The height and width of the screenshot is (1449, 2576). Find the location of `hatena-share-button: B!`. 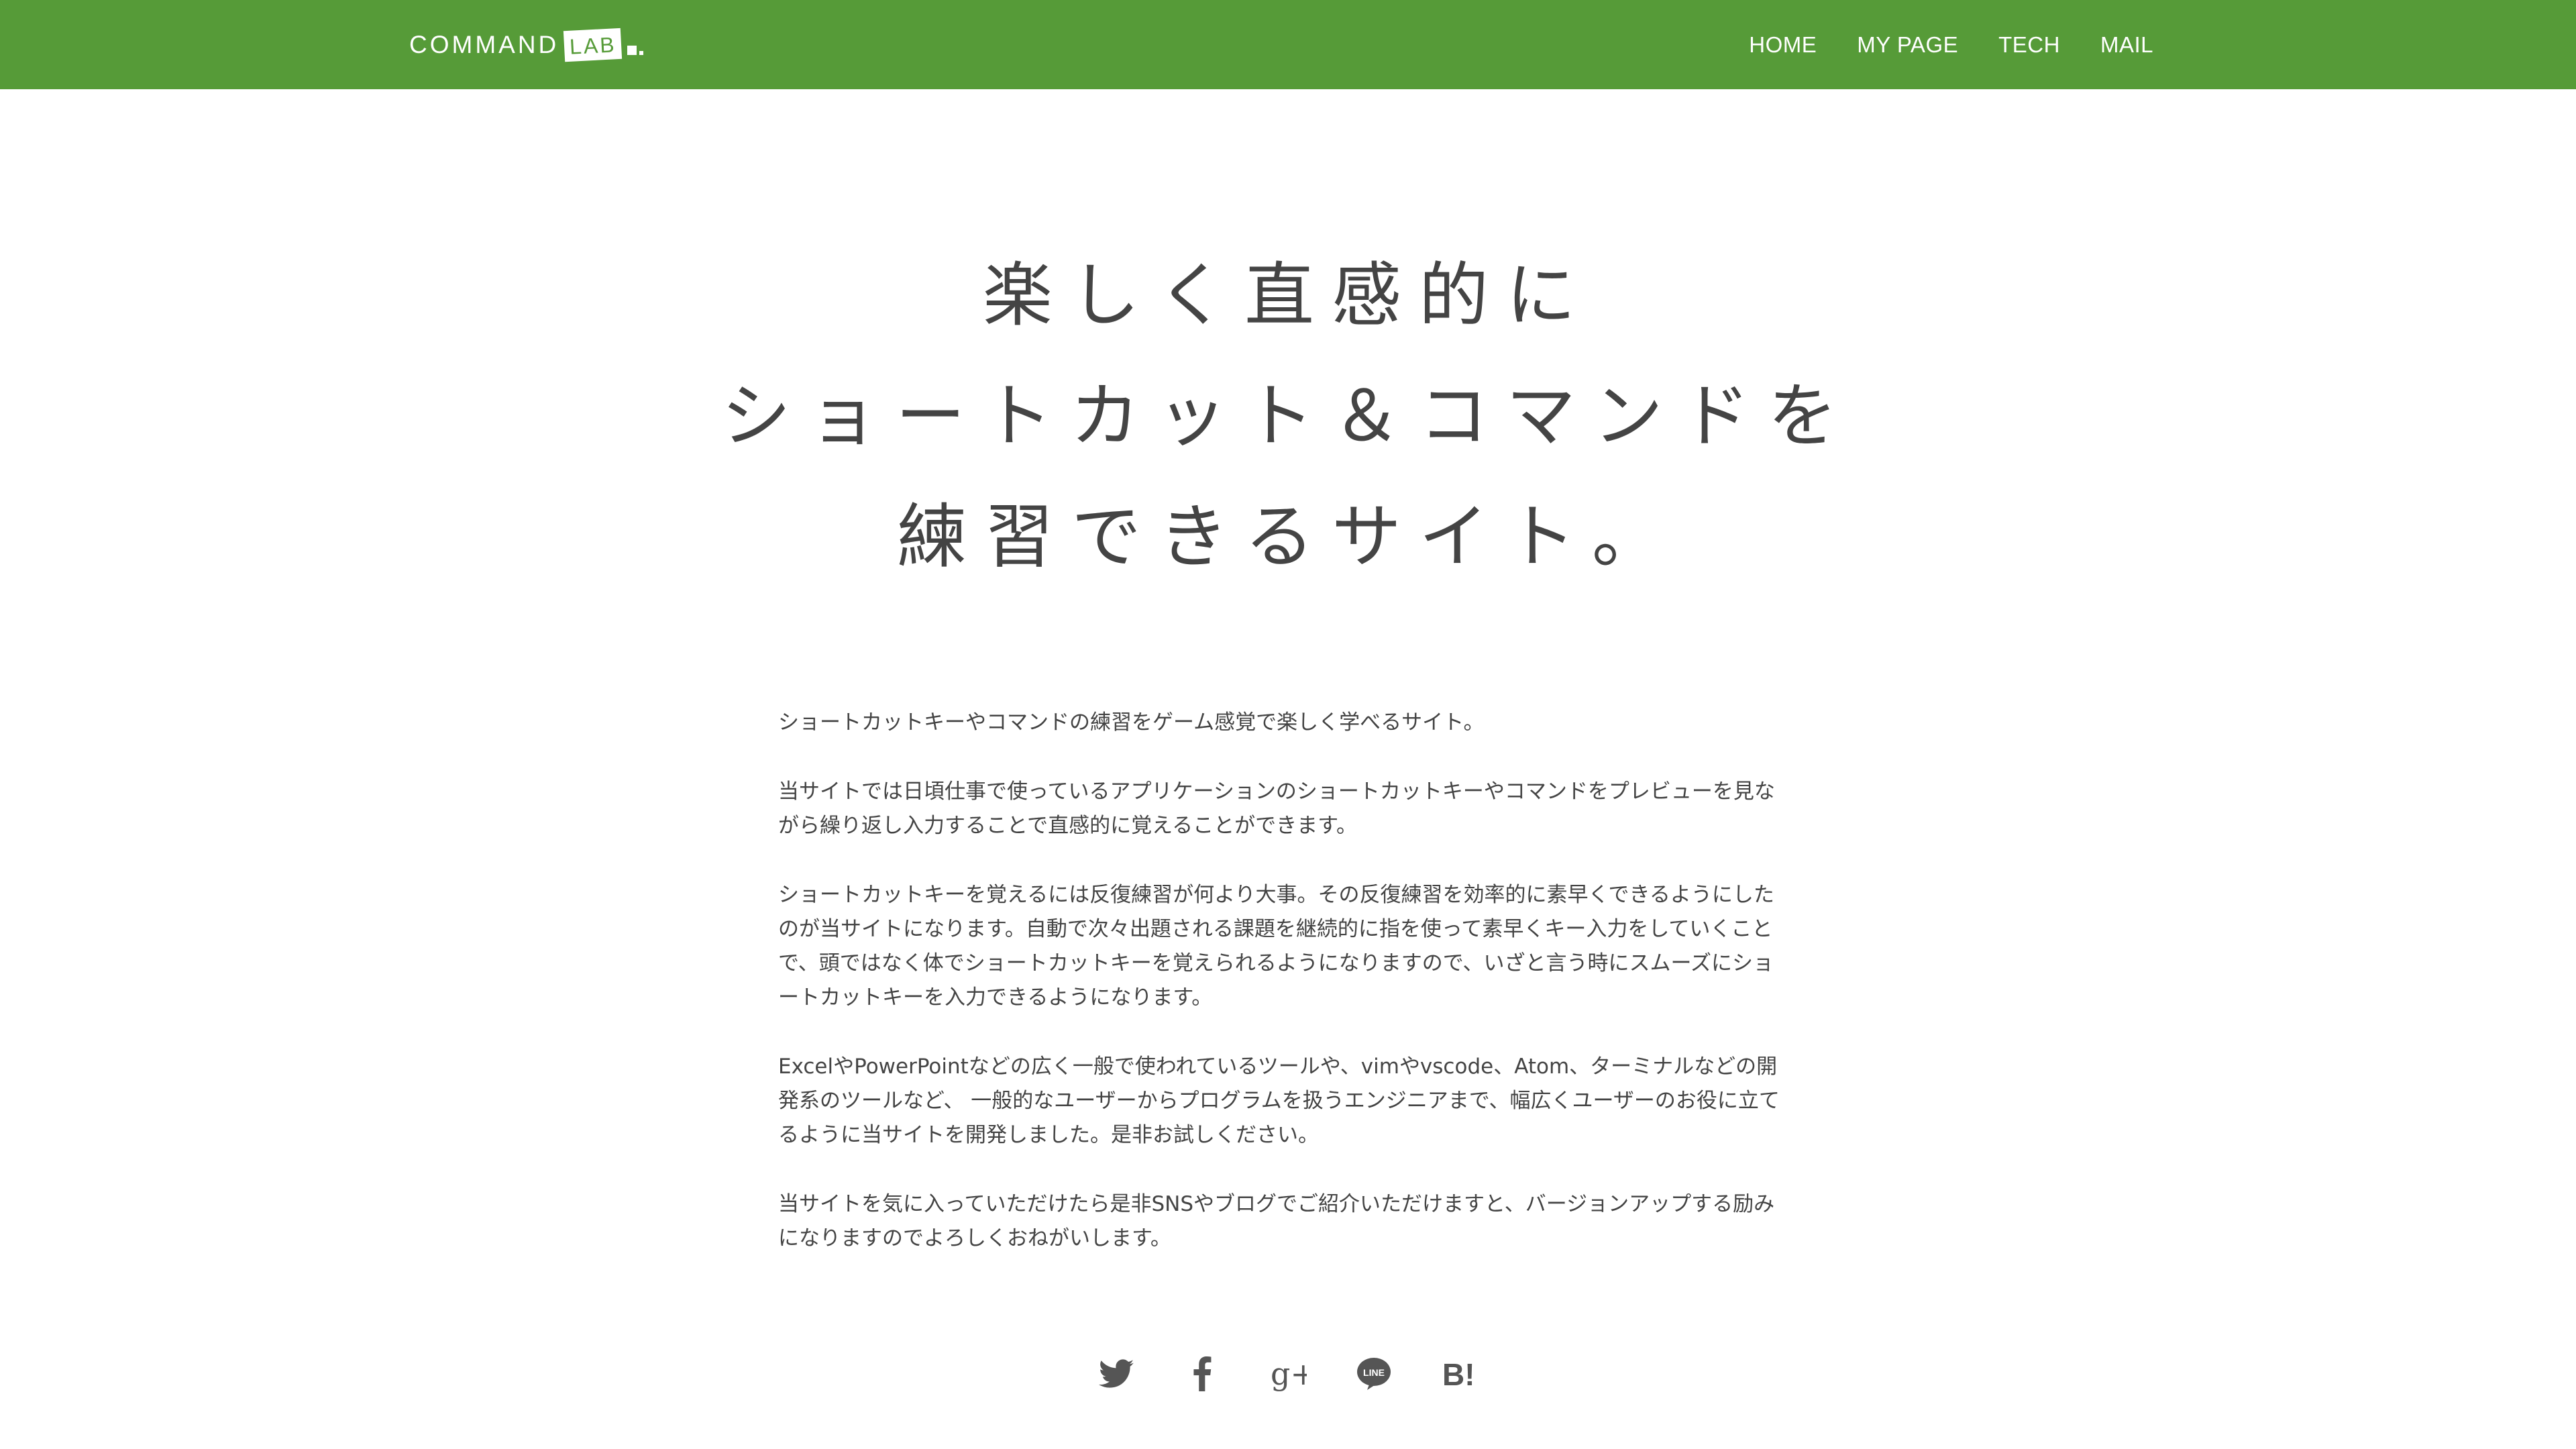

hatena-share-button: B! is located at coordinates (1460, 1374).